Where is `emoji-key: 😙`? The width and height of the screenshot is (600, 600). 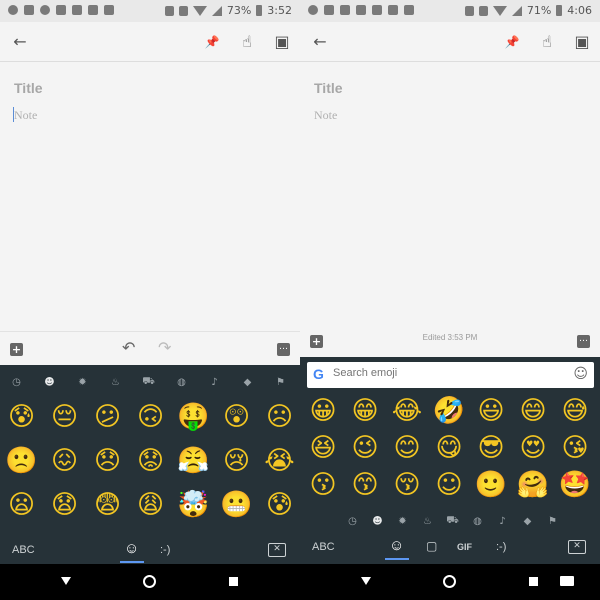 emoji-key: 😙 is located at coordinates (365, 483).